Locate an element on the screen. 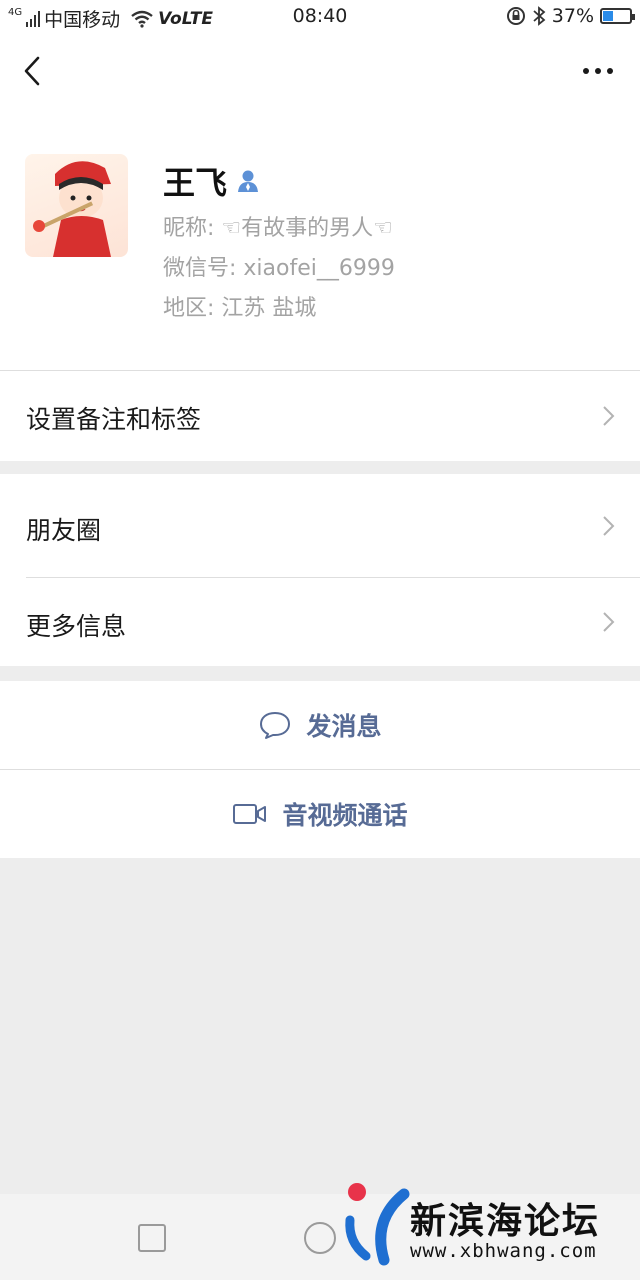 Image resolution: width=640 pixels, height=1280 pixels. avatar is located at coordinates (76, 205).